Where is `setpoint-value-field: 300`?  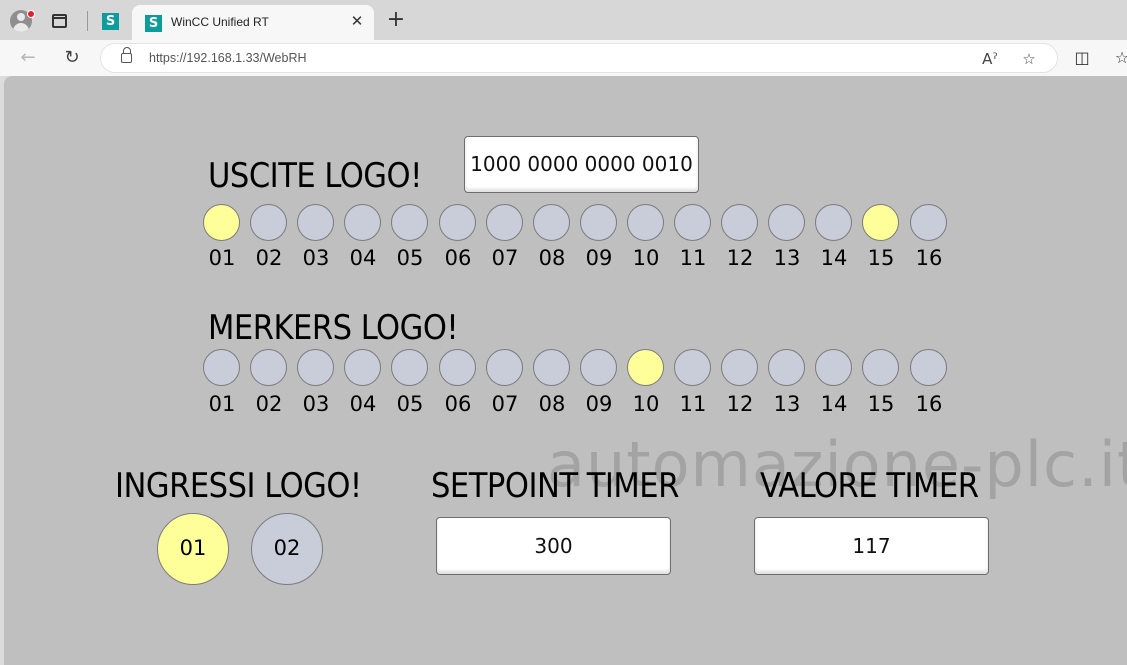 setpoint-value-field: 300 is located at coordinates (553, 546).